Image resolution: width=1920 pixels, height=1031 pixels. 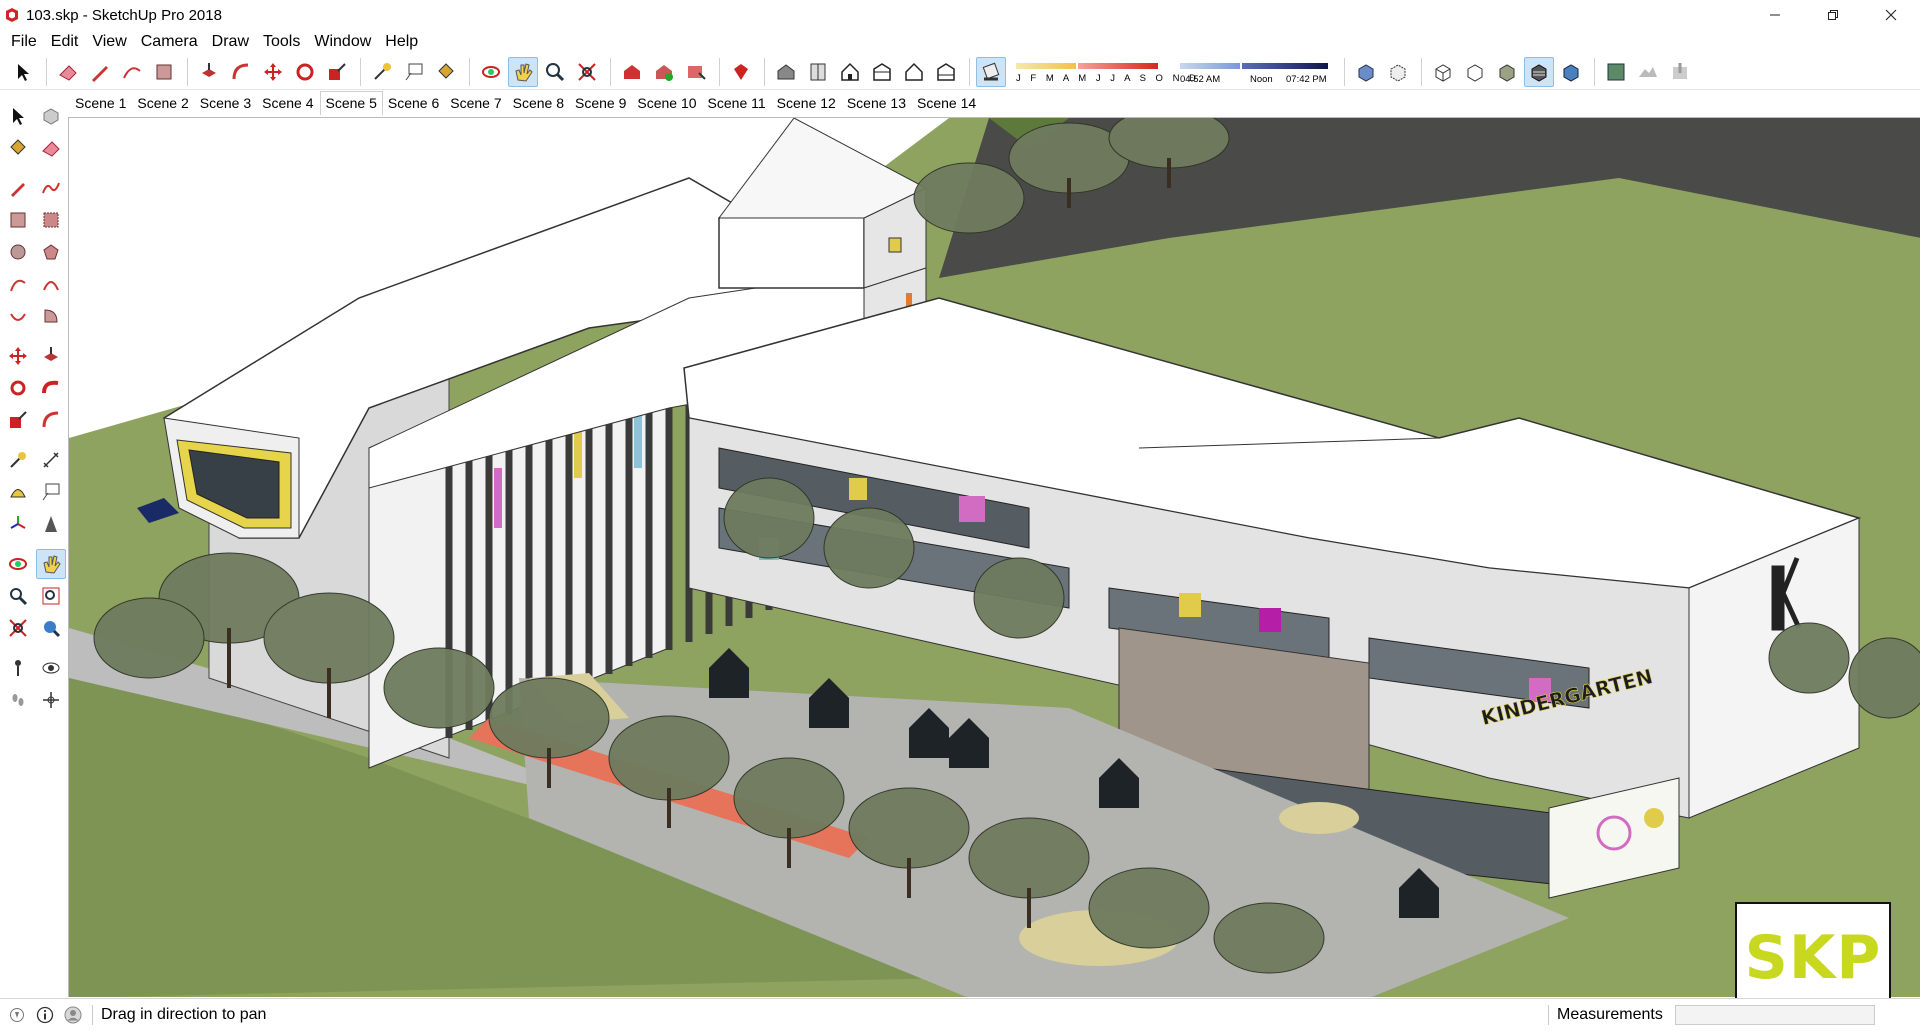 What do you see at coordinates (401, 42) in the screenshot?
I see `menu-help: Help` at bounding box center [401, 42].